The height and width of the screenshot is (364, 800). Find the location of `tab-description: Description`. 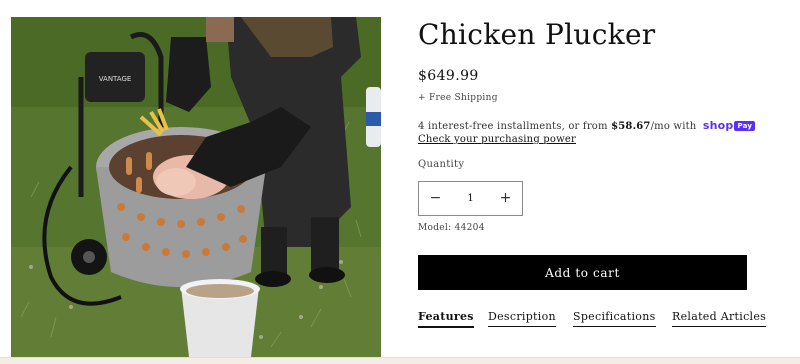

tab-description: Description is located at coordinates (522, 318).